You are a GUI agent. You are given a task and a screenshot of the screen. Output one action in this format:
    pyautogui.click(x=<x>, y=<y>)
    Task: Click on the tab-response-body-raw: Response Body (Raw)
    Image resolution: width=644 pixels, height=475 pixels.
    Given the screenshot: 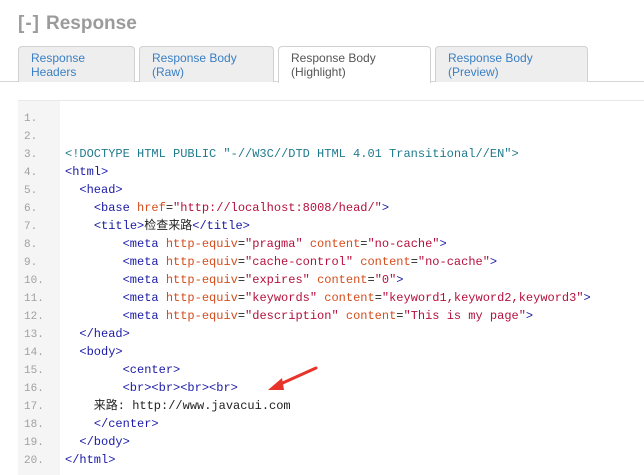 What is the action you would take?
    pyautogui.click(x=206, y=64)
    